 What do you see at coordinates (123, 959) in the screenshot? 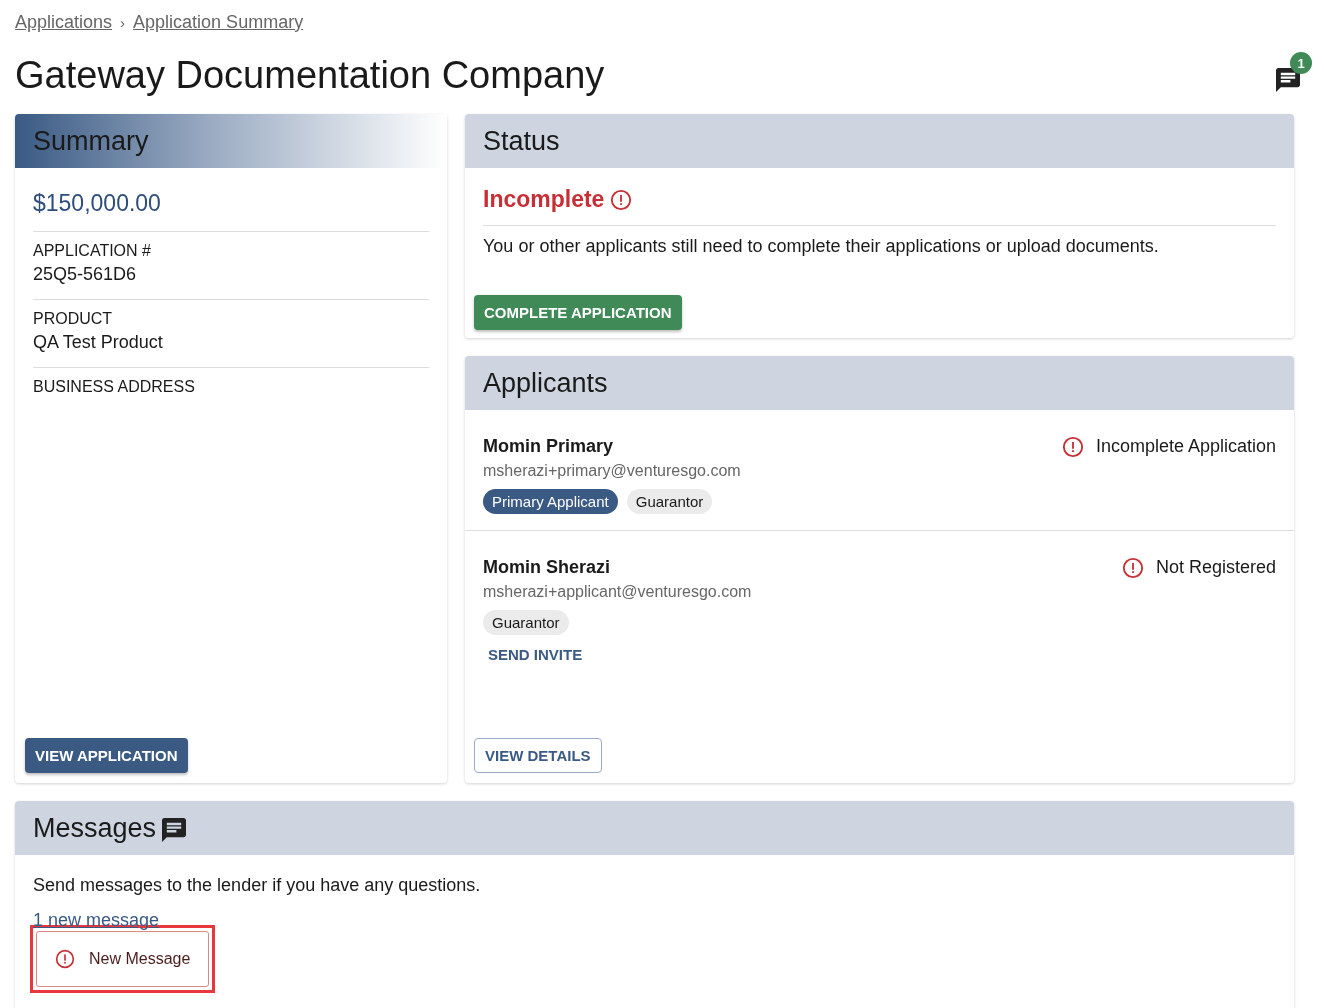
I see `new-message-button: New Message` at bounding box center [123, 959].